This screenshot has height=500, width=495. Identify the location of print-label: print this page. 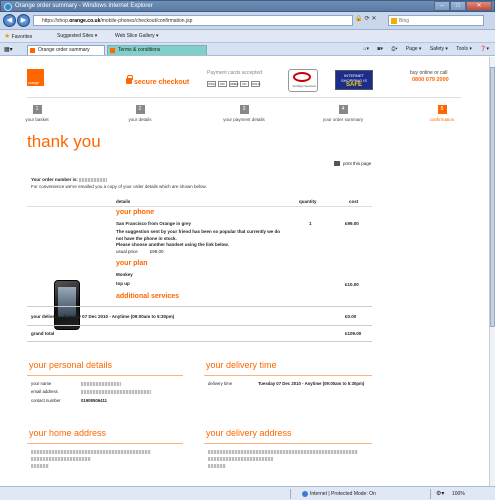
(357, 163).